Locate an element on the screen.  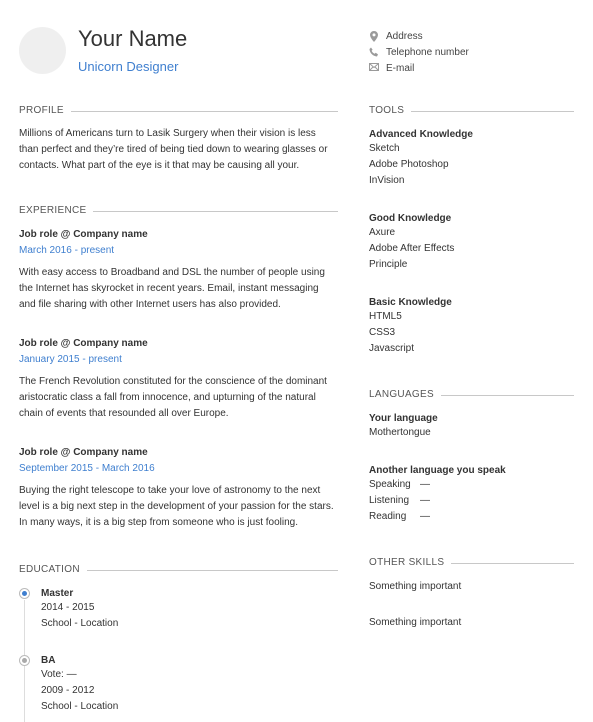
contact-email: E-mail is located at coordinates (469, 69).